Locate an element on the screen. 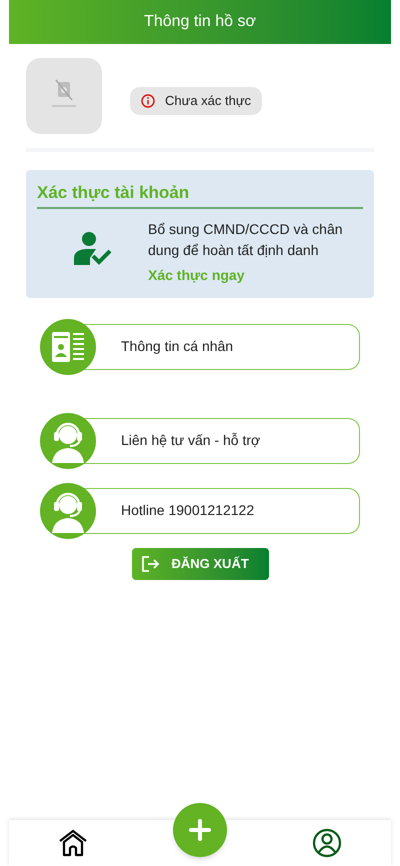 The width and height of the screenshot is (400, 866). logout-button: ĐĂNG XUẤT is located at coordinates (200, 564).